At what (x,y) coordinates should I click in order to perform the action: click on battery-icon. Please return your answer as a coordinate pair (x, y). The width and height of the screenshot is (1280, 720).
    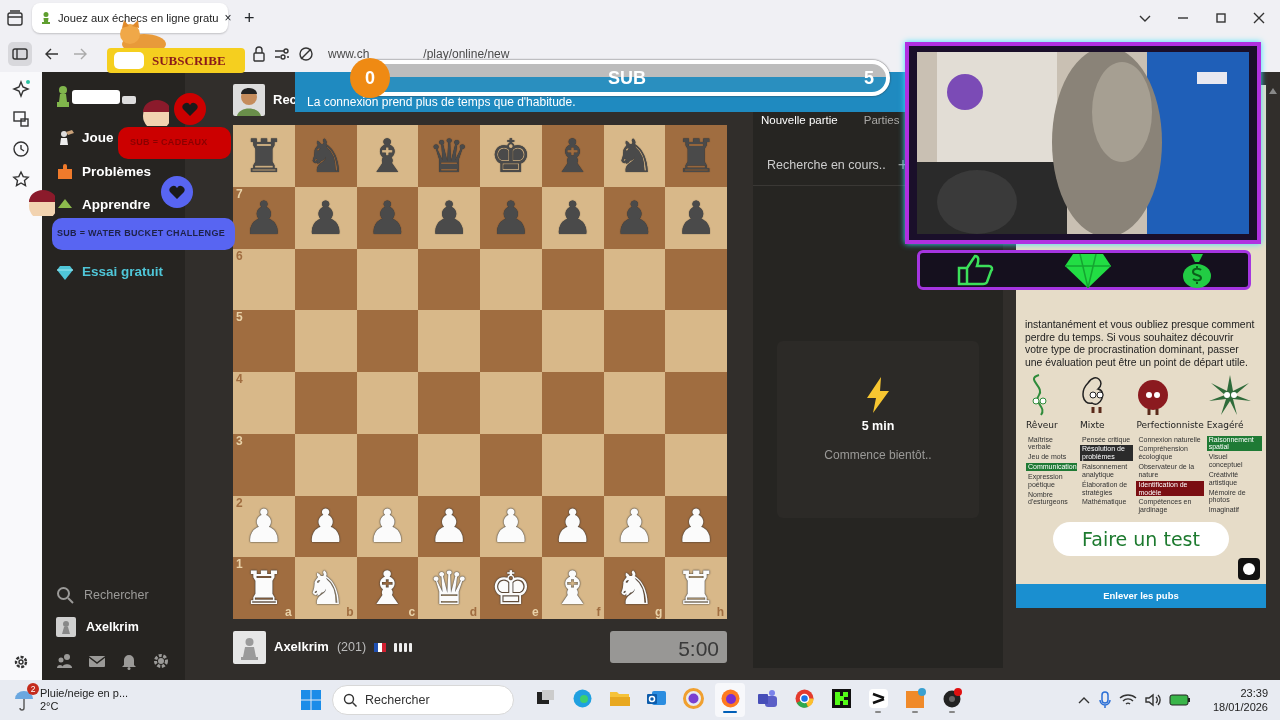
    Looking at the image, I should click on (1179, 700).